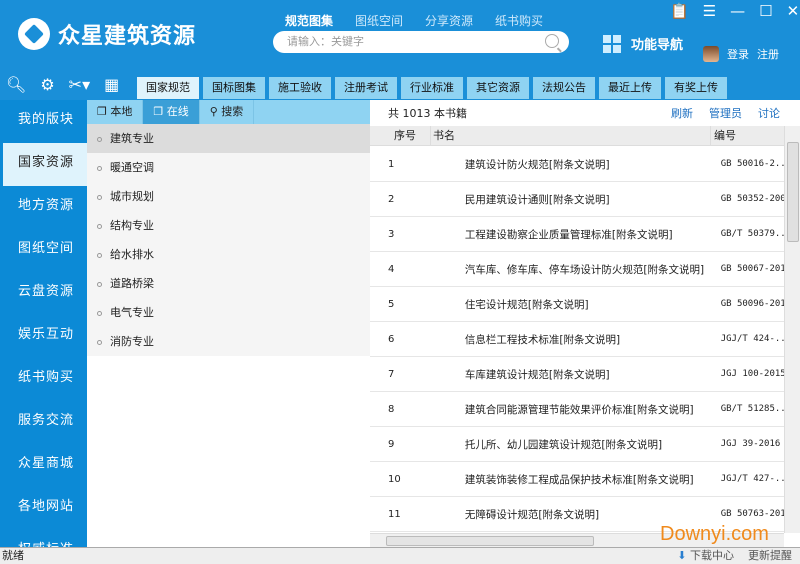  Describe the element at coordinates (498, 88) in the screenshot. I see `tab-5: 其它资源` at that location.